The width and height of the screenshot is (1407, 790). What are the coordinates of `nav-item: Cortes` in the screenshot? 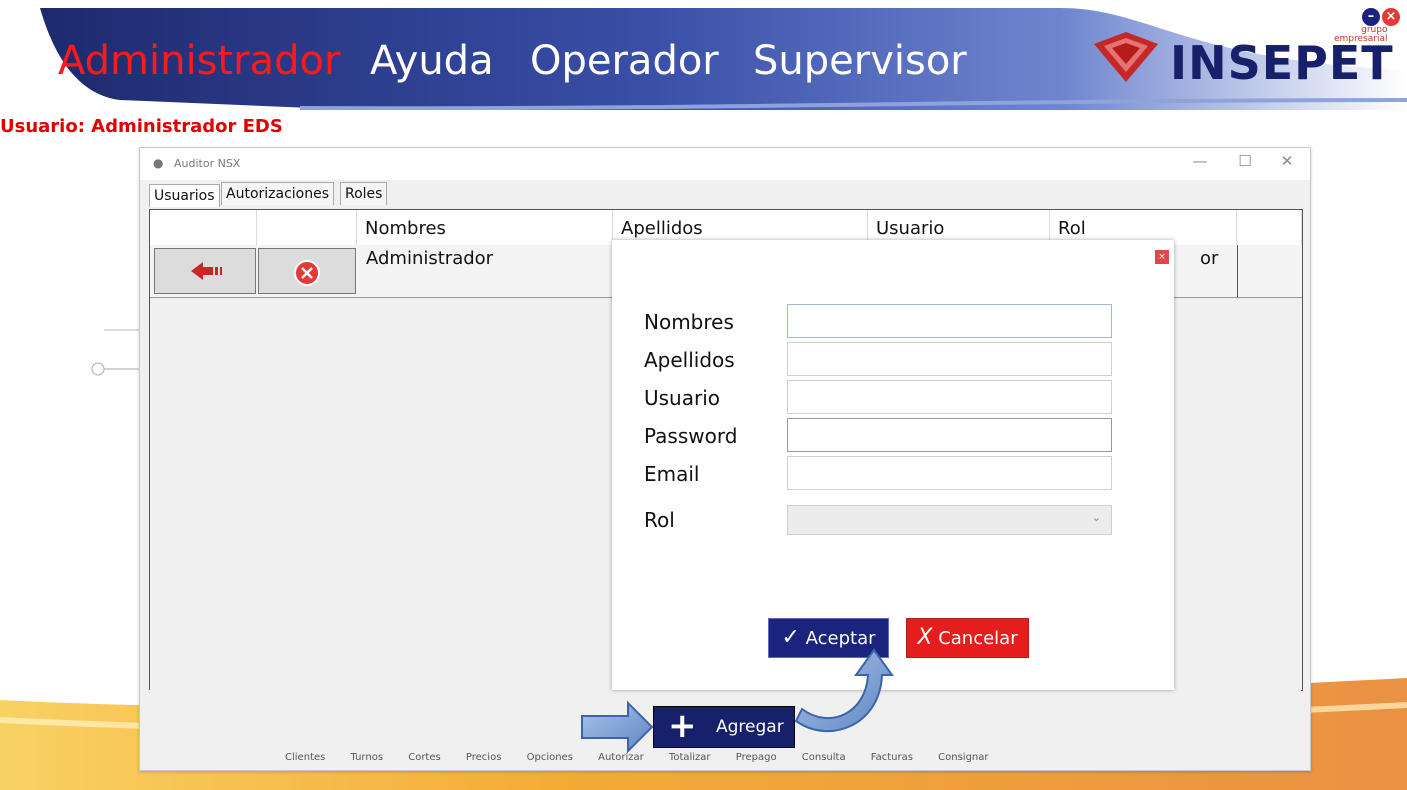 It's located at (424, 757).